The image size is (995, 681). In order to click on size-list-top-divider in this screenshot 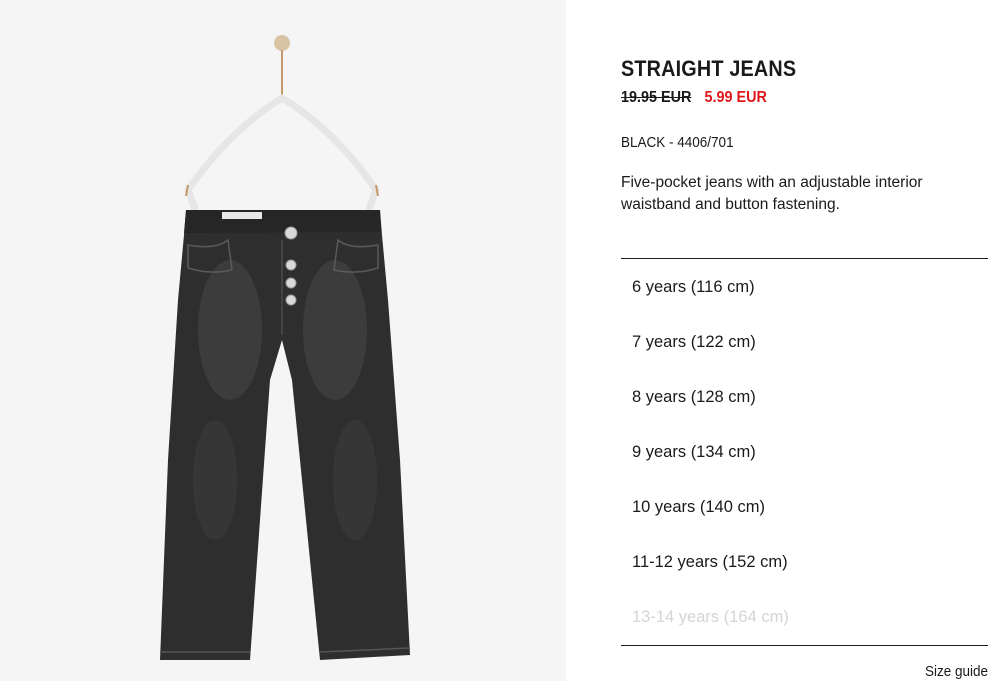, I will do `click(804, 258)`.